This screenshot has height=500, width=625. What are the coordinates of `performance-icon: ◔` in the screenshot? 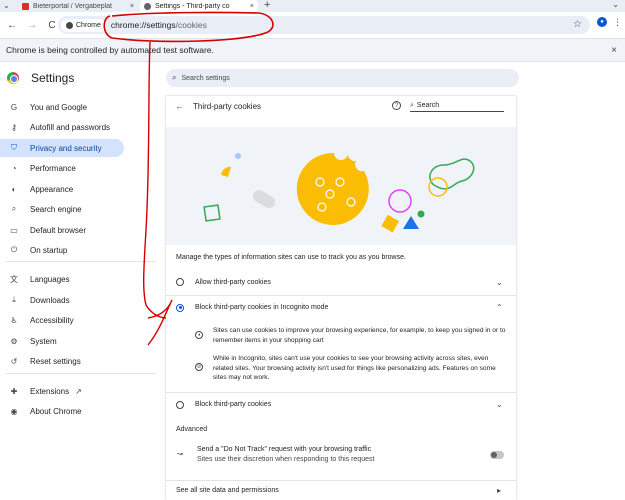 It's located at (14, 168).